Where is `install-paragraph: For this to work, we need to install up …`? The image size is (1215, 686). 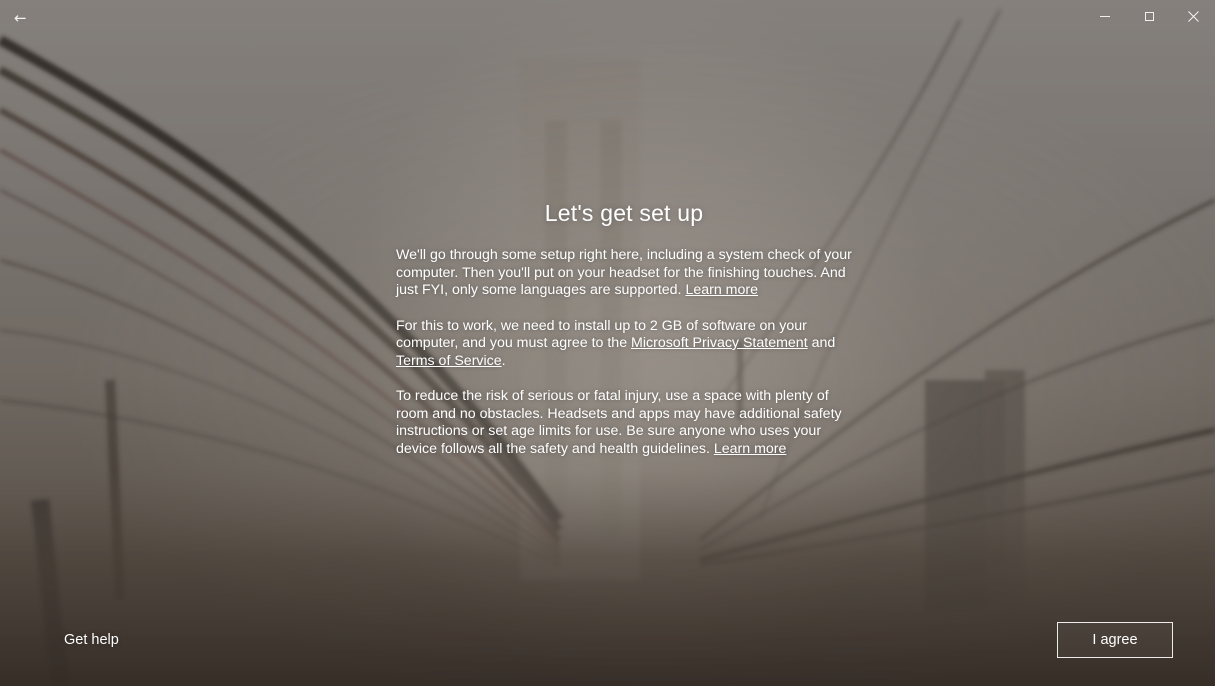 install-paragraph: For this to work, we need to install up … is located at coordinates (624, 344).